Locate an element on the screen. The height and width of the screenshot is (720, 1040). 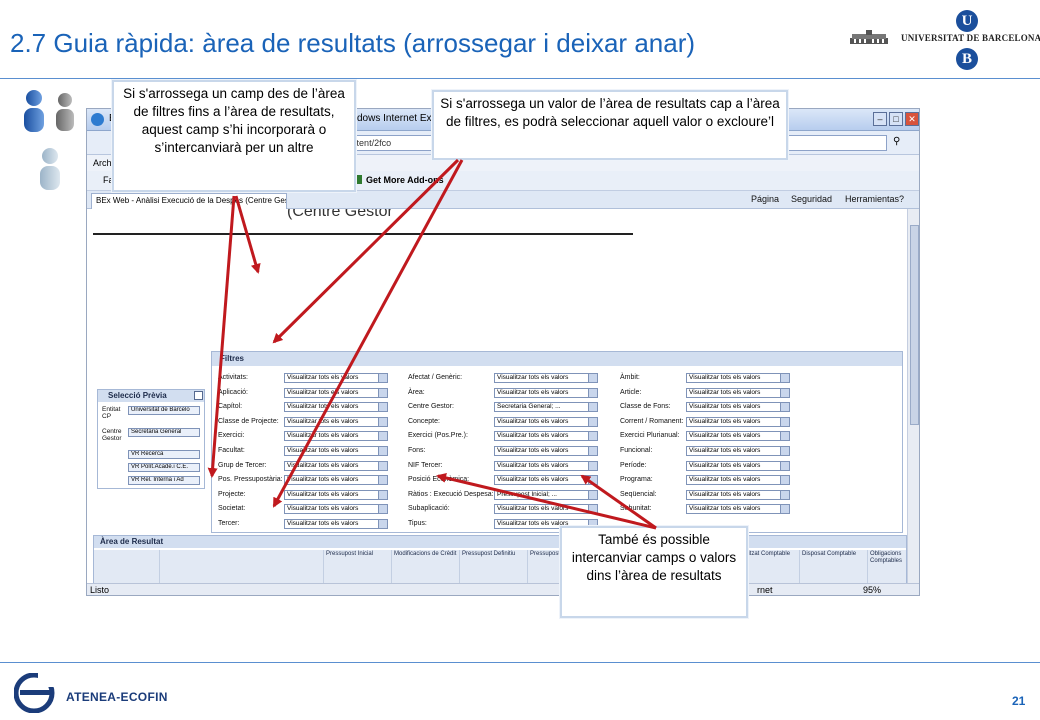
column-header: Pressupost Inicial is located at coordinates (358, 566).